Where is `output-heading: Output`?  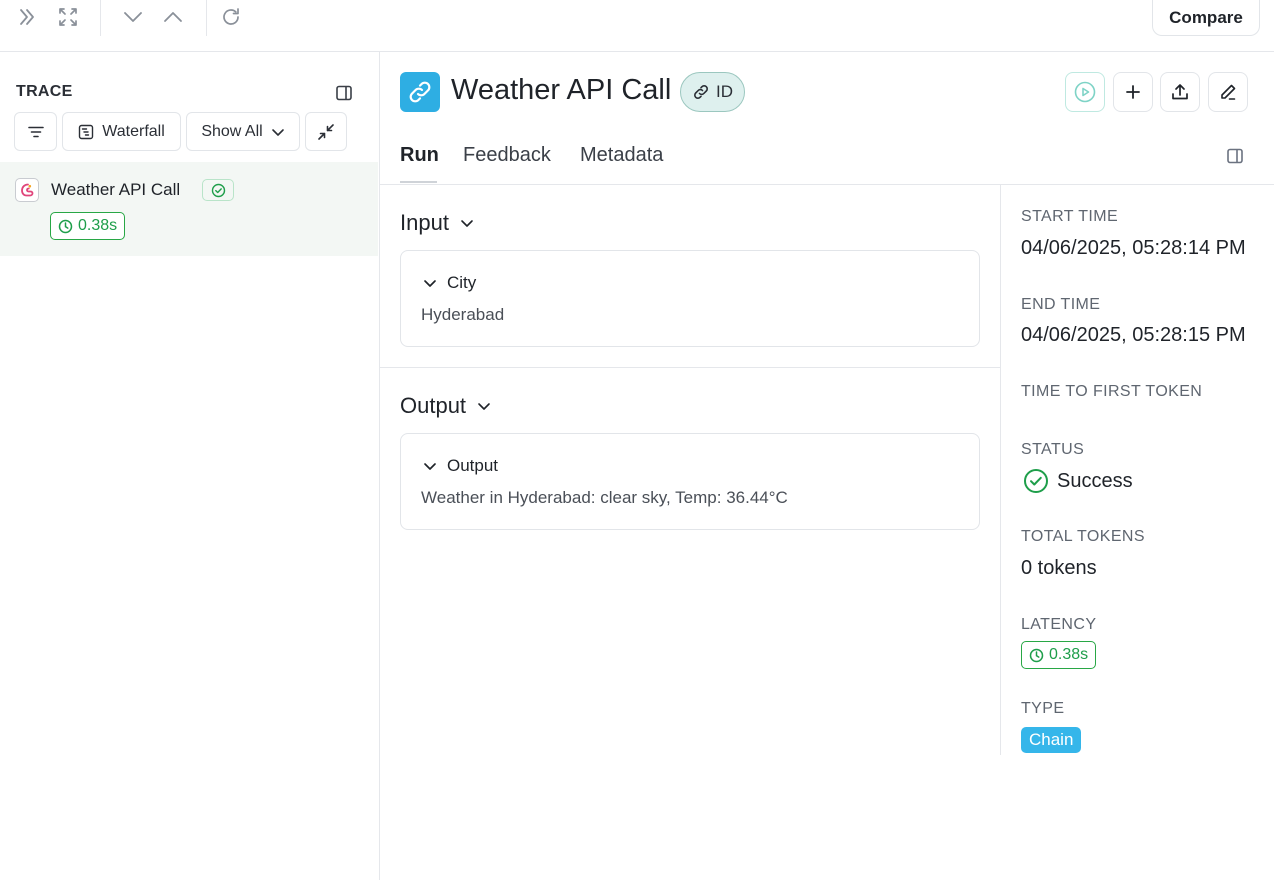
output-heading: Output is located at coordinates (433, 405).